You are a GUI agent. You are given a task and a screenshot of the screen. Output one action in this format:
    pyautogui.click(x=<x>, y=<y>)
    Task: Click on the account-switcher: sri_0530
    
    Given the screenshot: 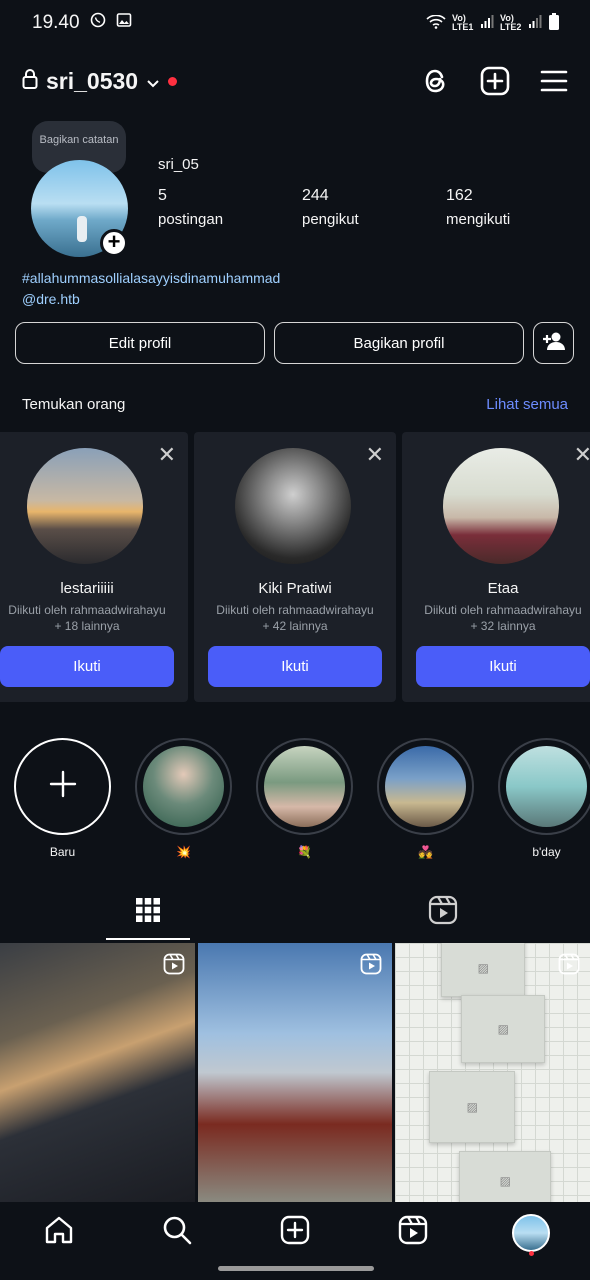 What is the action you would take?
    pyautogui.click(x=100, y=81)
    